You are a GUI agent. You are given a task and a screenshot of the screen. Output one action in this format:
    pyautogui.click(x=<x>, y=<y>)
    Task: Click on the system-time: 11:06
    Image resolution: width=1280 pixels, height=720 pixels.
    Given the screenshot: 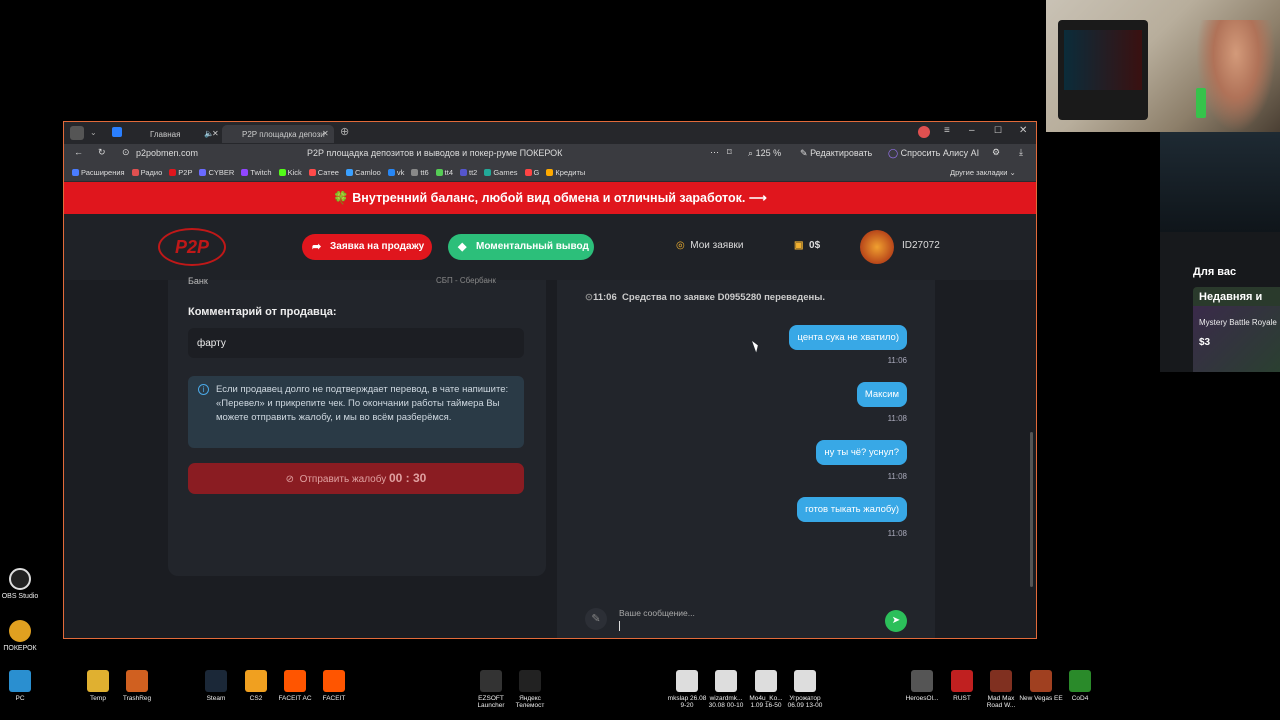 What is the action you would take?
    pyautogui.click(x=604, y=297)
    